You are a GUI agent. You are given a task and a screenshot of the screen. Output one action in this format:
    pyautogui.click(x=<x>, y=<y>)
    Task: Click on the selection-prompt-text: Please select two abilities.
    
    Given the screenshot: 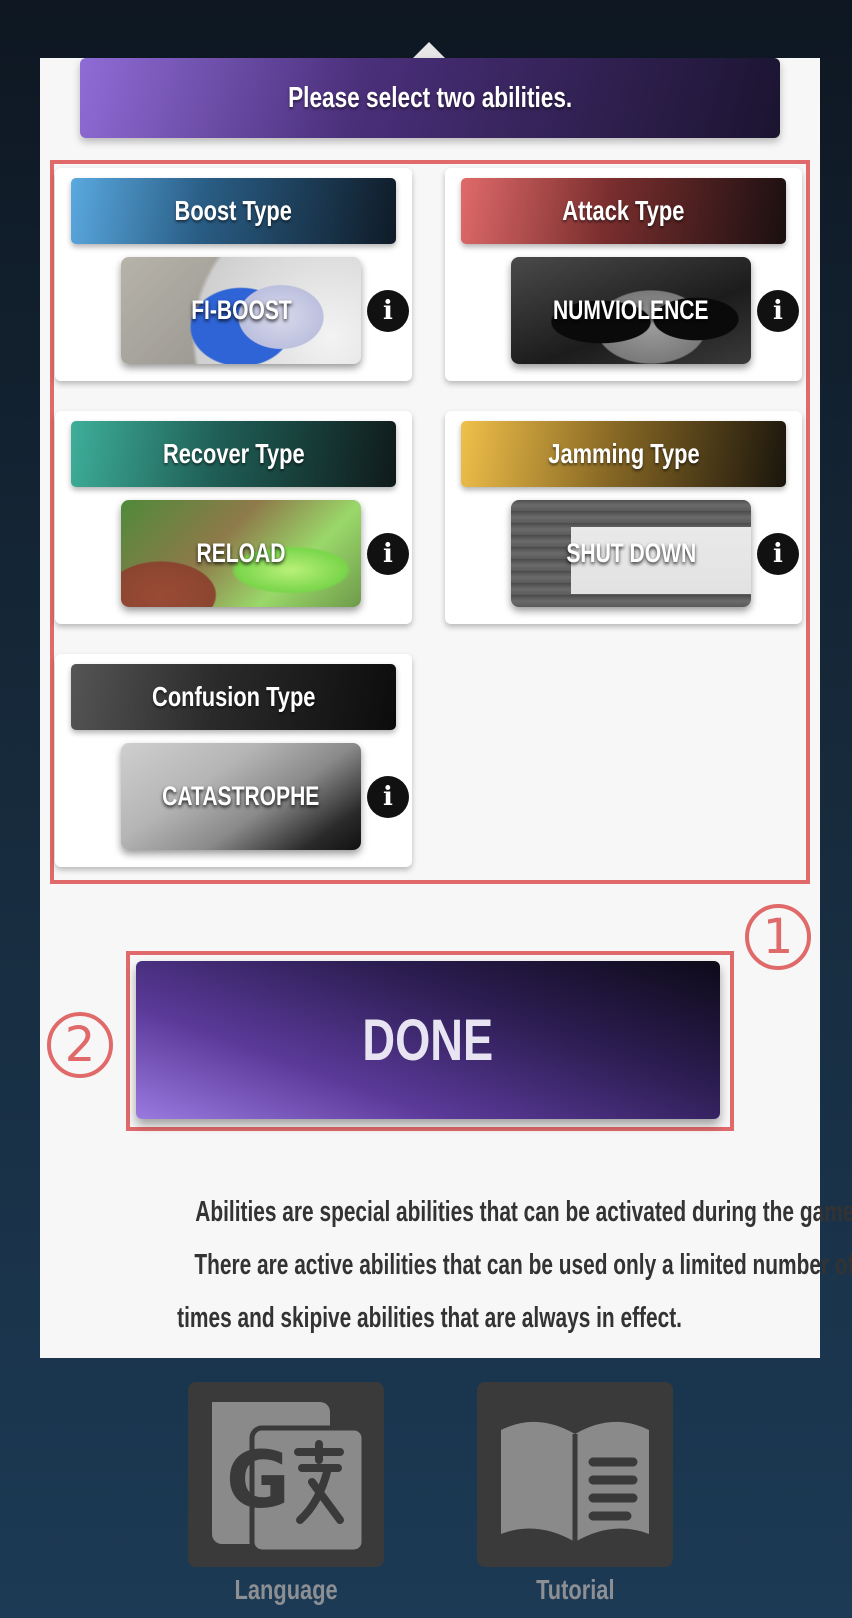 What is the action you would take?
    pyautogui.click(x=430, y=97)
    